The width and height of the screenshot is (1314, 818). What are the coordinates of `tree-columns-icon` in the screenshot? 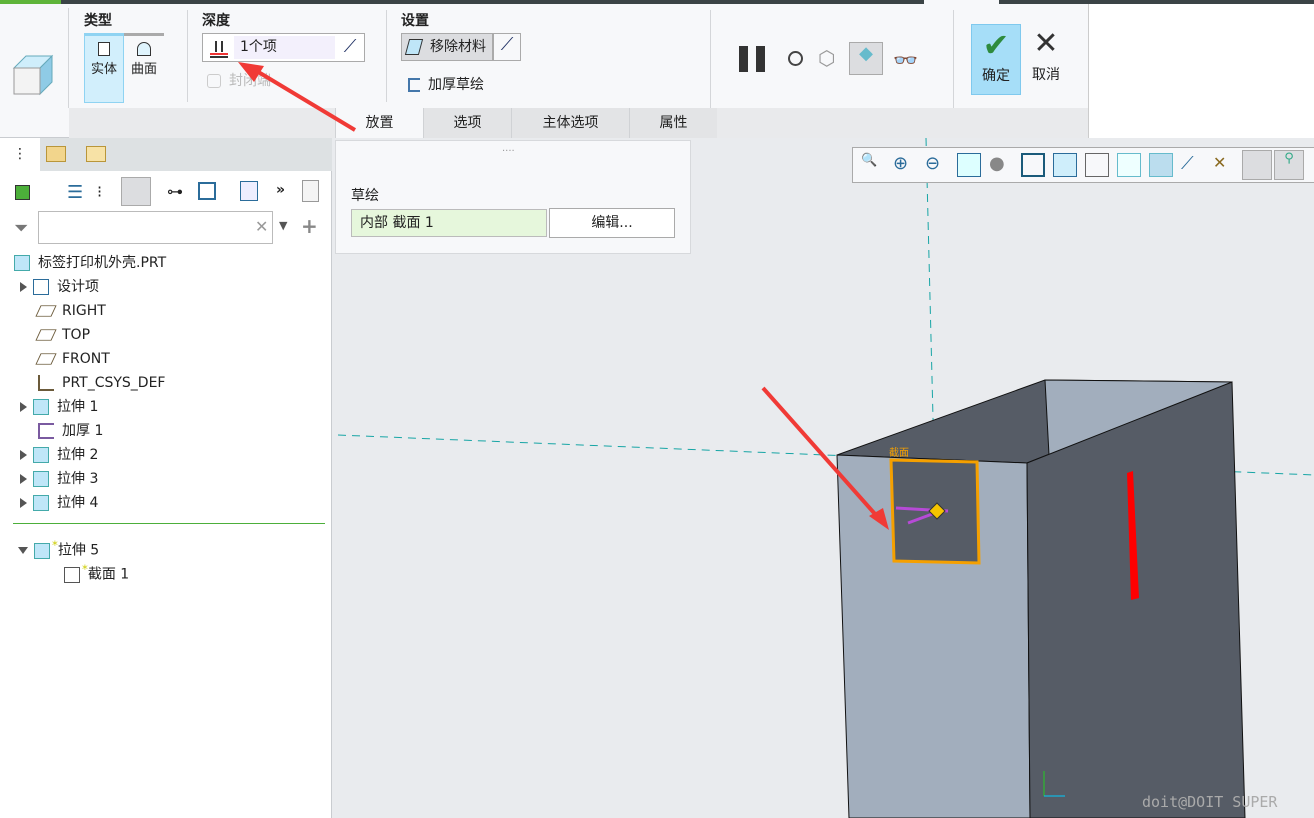 It's located at (207, 191).